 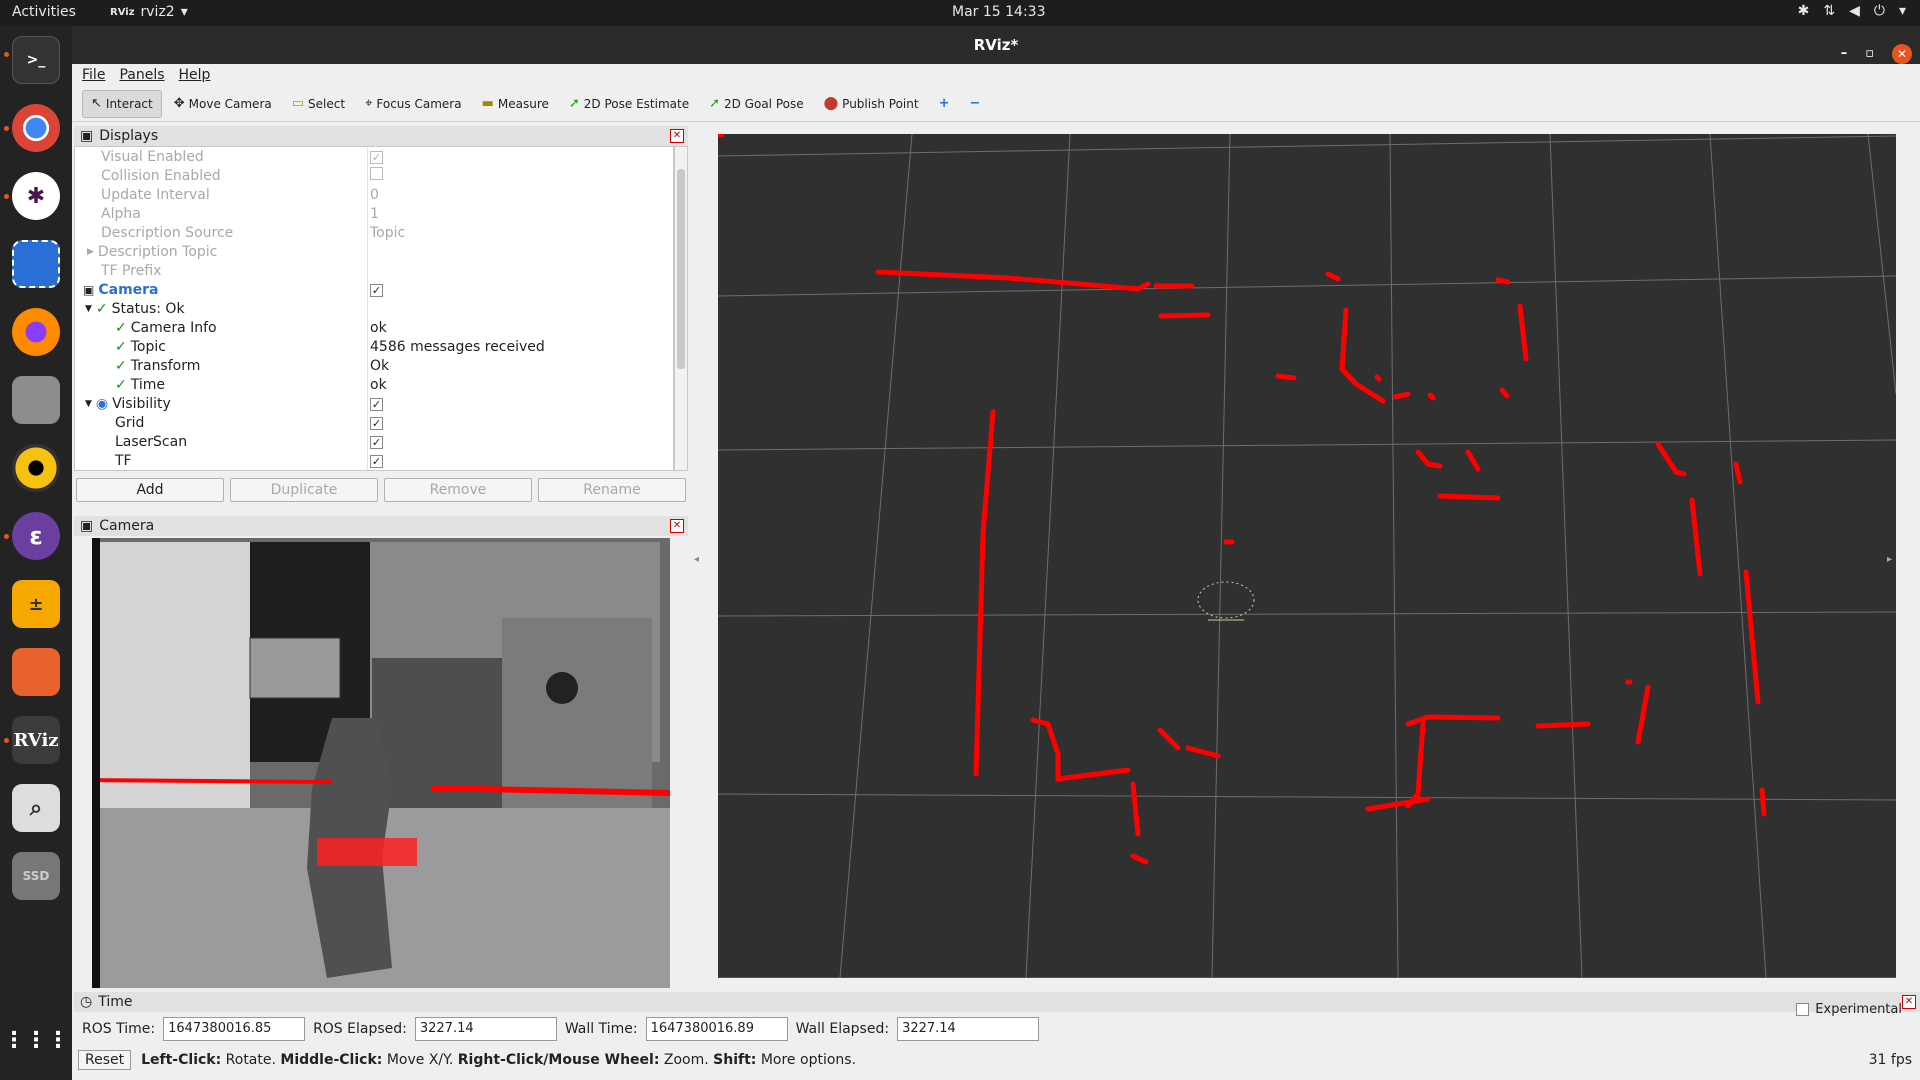 I want to click on menu-file: File, so click(x=93, y=75).